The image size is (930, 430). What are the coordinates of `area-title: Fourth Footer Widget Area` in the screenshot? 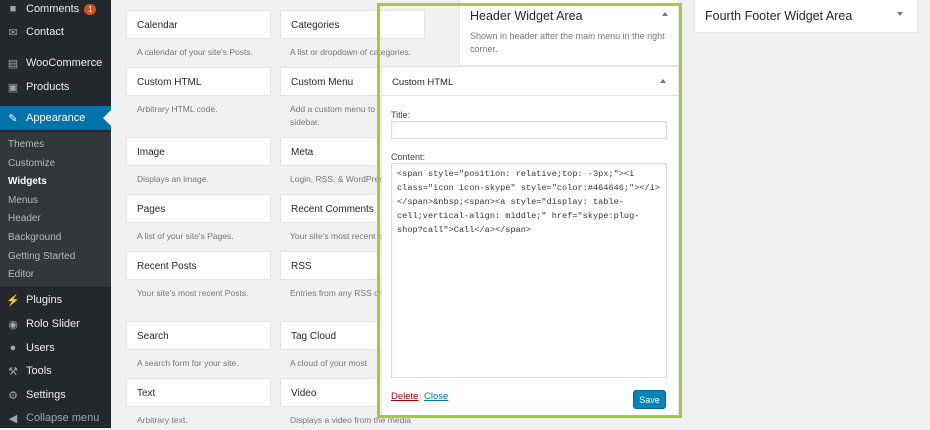 It's located at (779, 16).